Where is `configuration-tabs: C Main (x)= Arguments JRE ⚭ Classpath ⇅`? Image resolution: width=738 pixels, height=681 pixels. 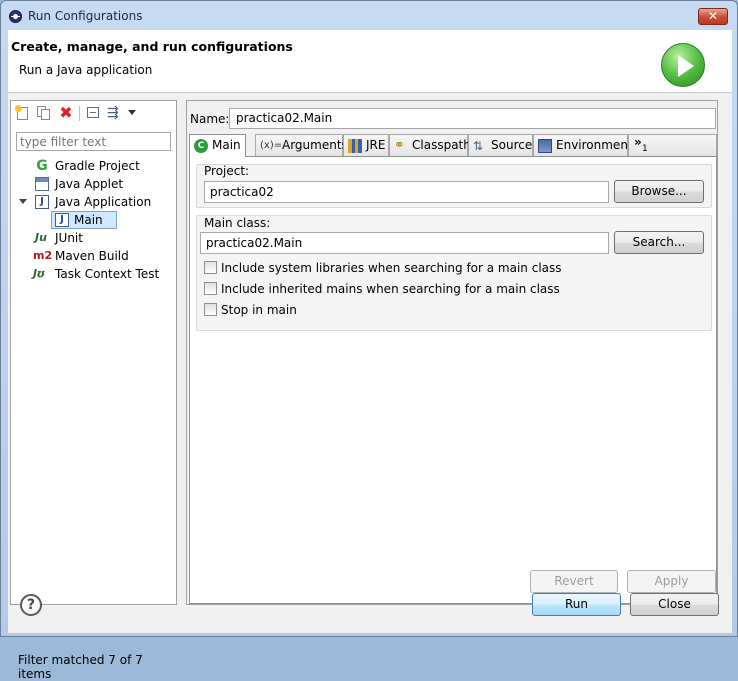 configuration-tabs: C Main (x)= Arguments JRE ⚭ Classpath ⇅ is located at coordinates (453, 145).